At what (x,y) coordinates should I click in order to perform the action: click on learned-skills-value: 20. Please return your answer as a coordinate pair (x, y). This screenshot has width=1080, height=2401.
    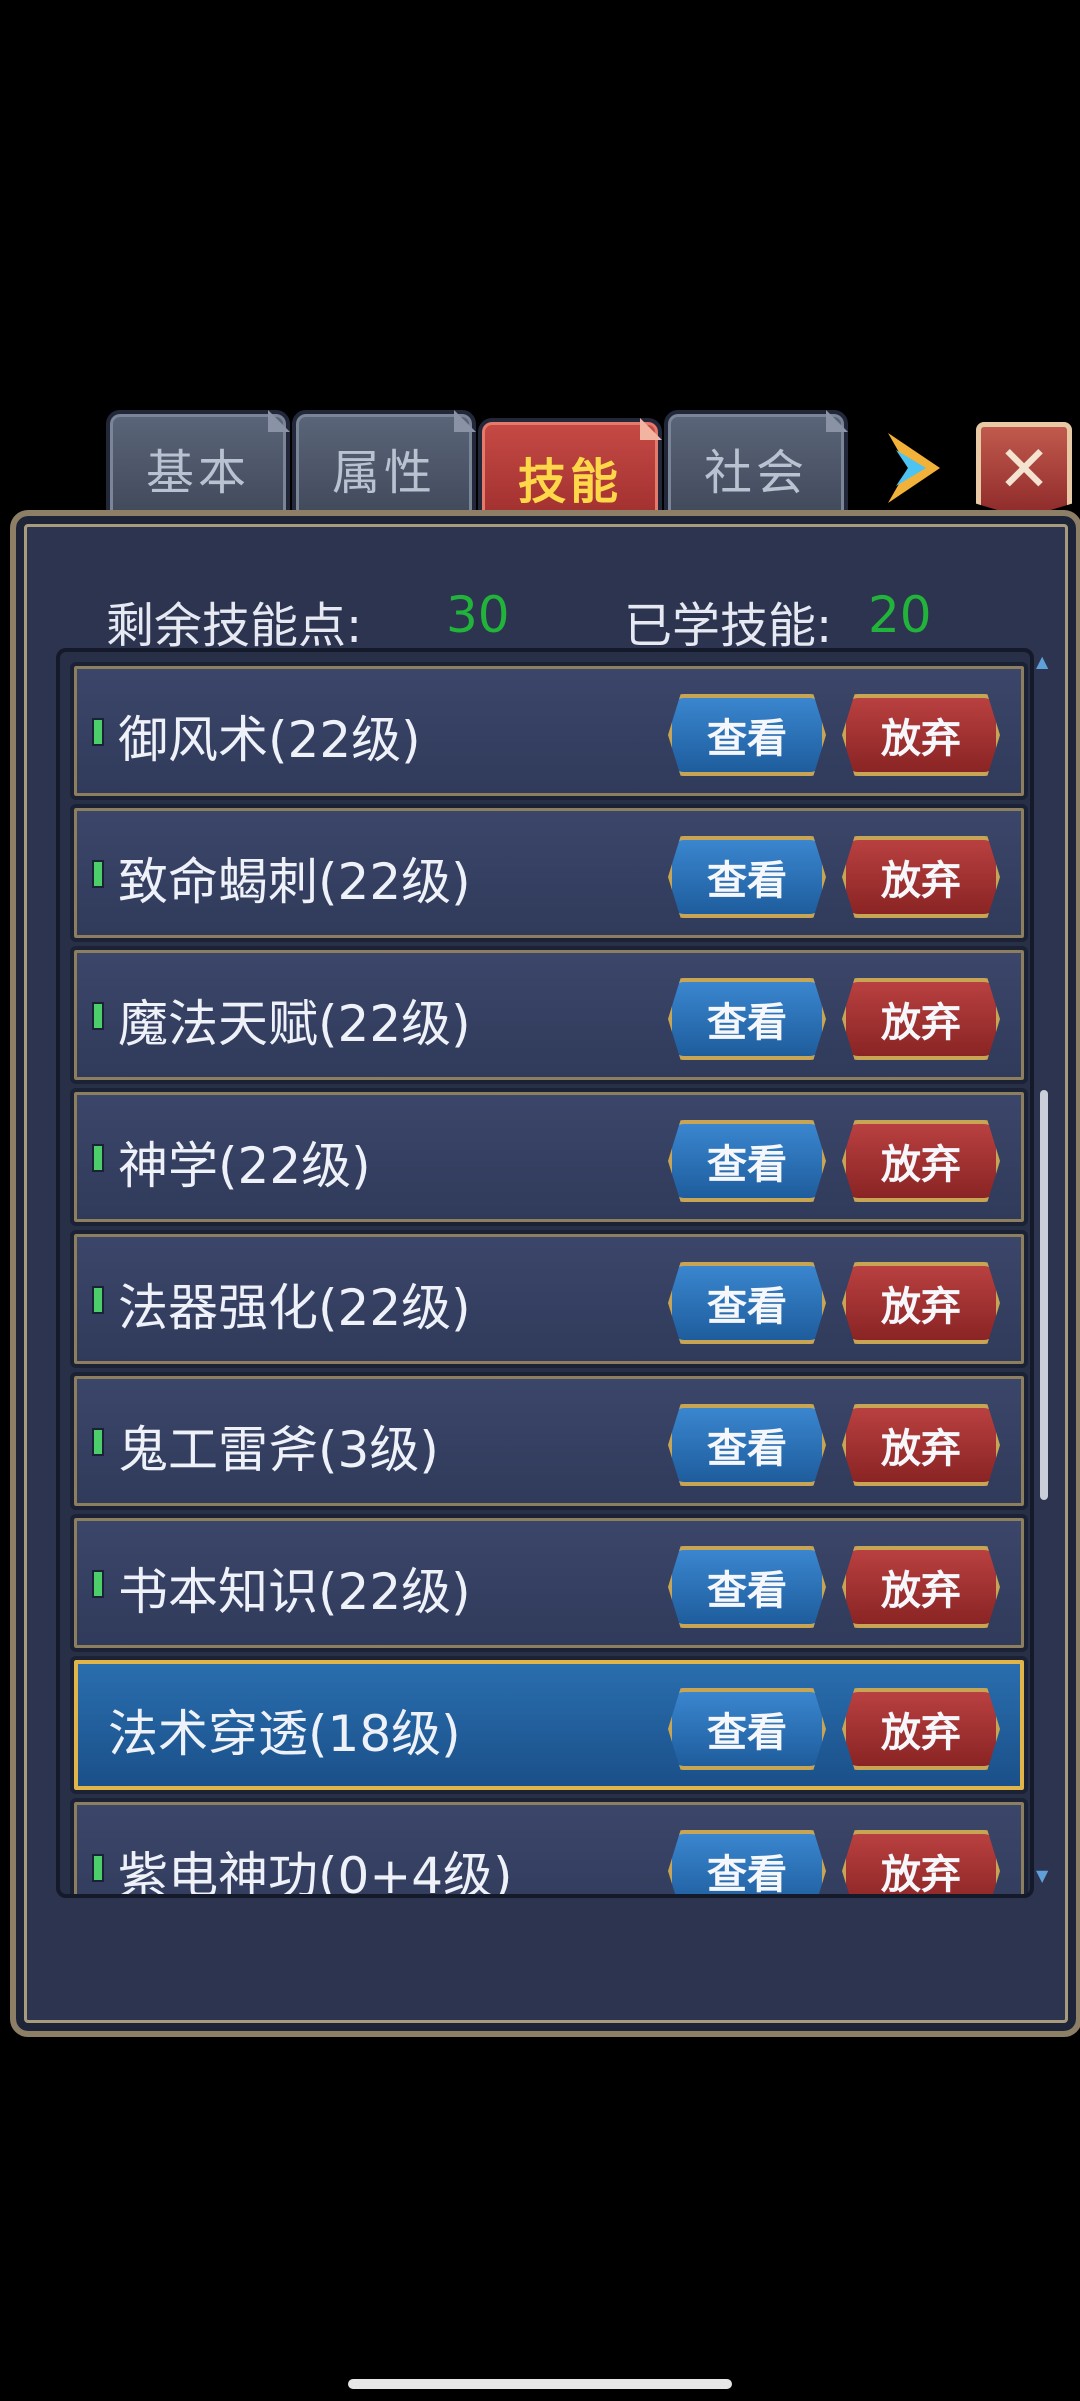
    Looking at the image, I should click on (900, 615).